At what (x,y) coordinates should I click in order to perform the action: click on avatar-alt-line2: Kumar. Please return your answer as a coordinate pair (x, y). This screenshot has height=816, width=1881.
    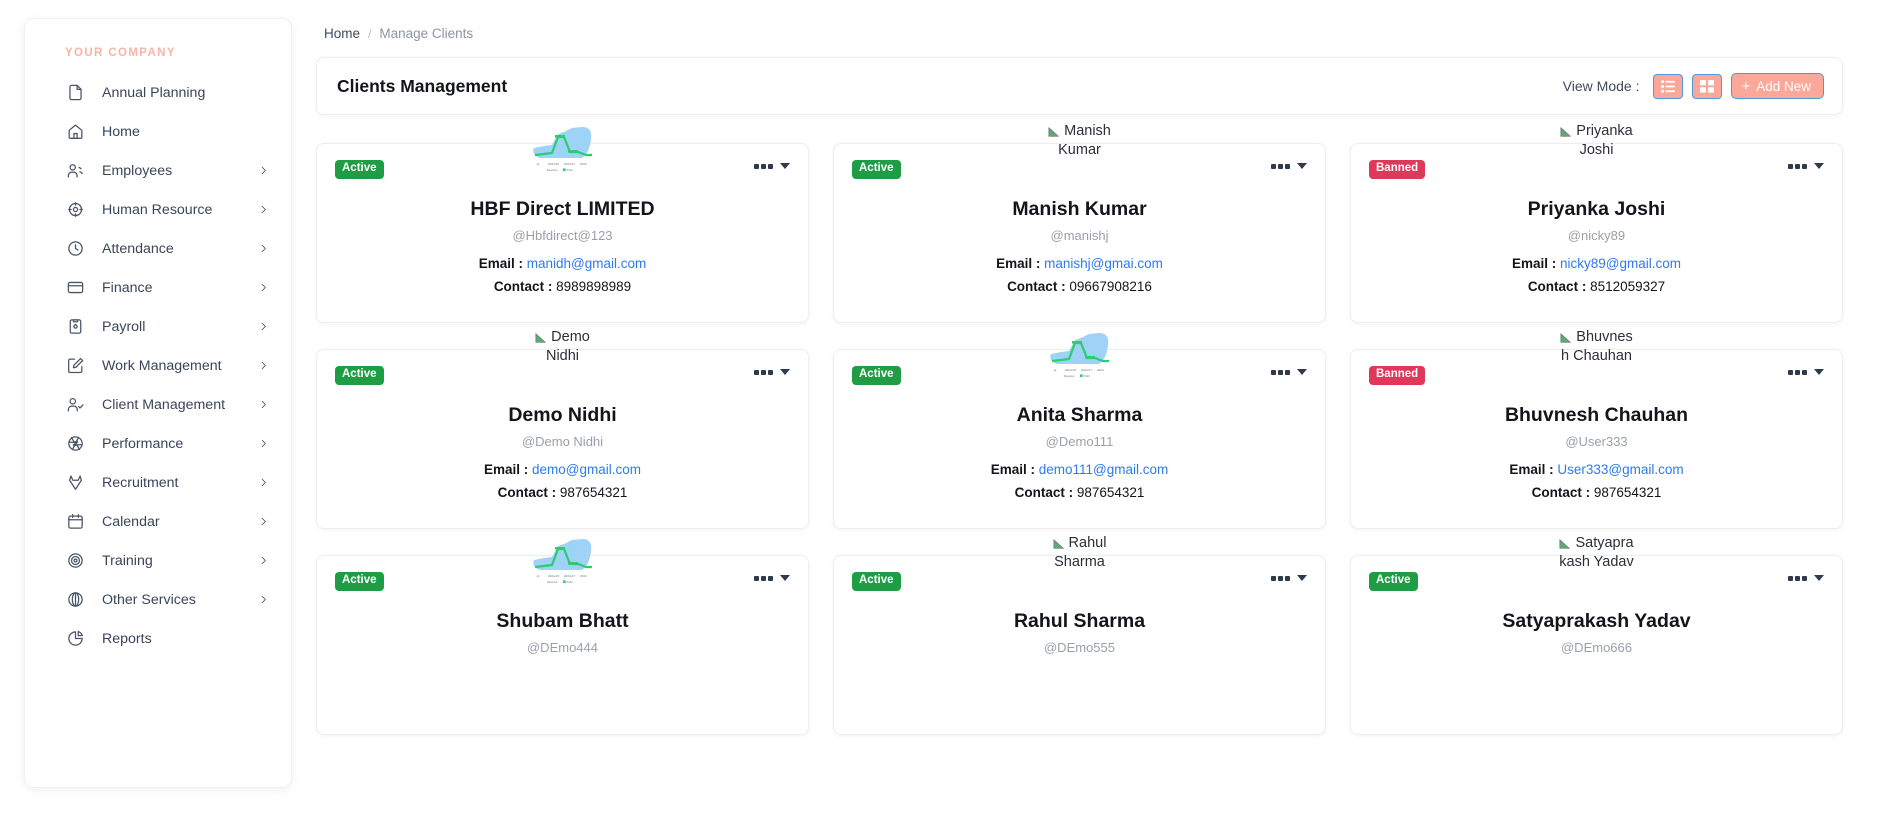
    Looking at the image, I should click on (1079, 150).